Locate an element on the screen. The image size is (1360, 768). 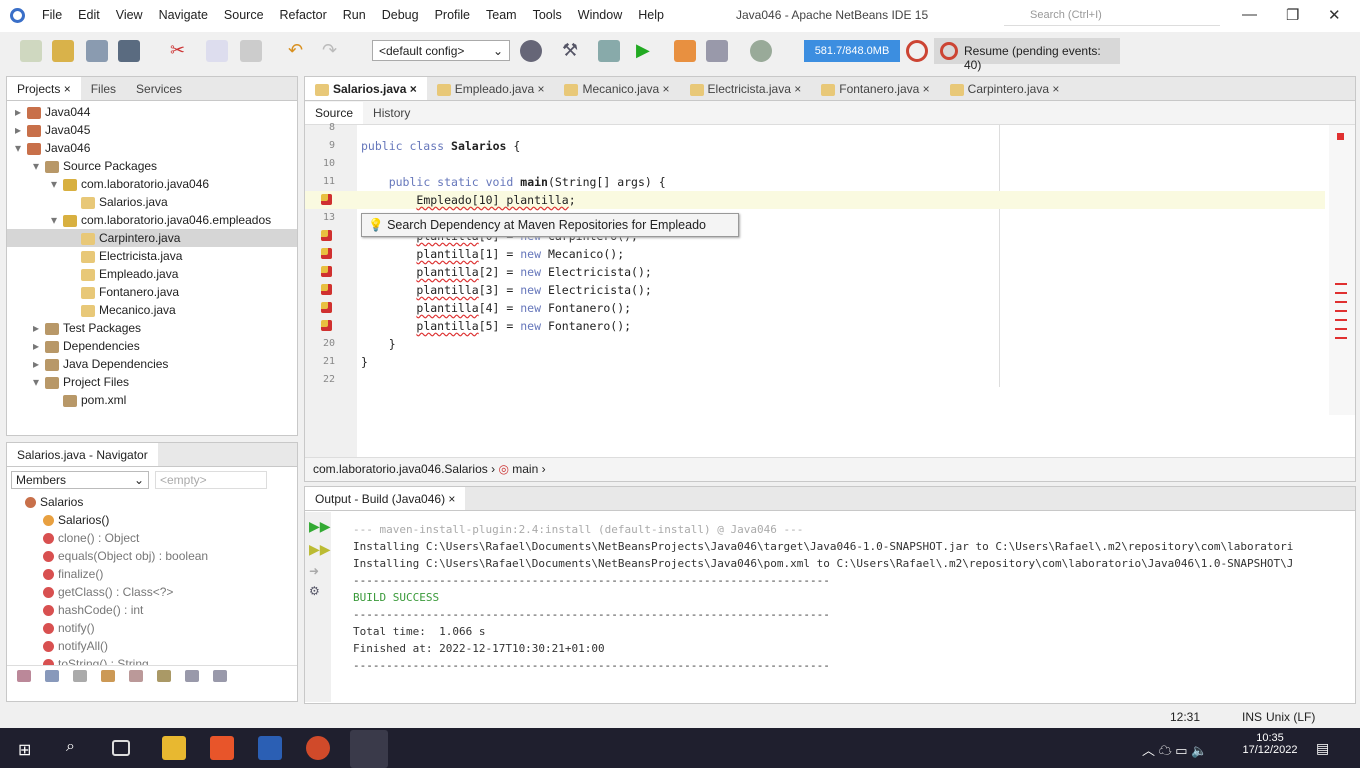
navigator-item: hashCode() : int is located at coordinates (159, 610).